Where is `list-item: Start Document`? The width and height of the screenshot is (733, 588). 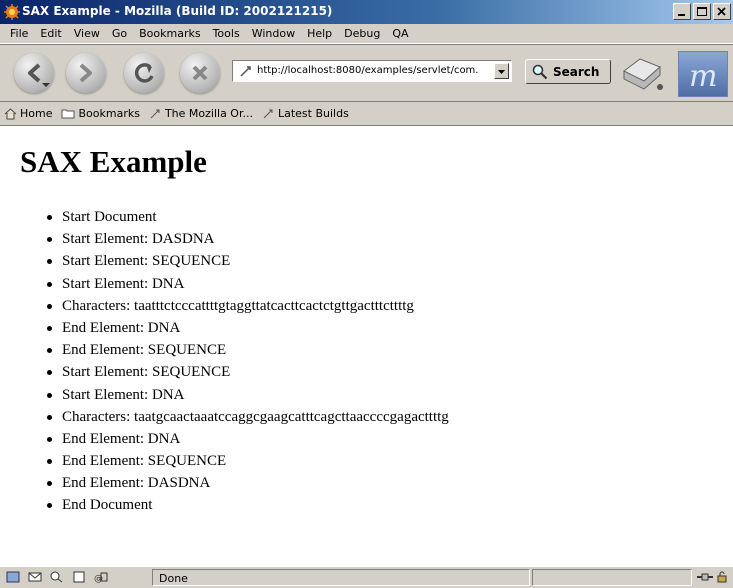 list-item: Start Document is located at coordinates (247, 219).